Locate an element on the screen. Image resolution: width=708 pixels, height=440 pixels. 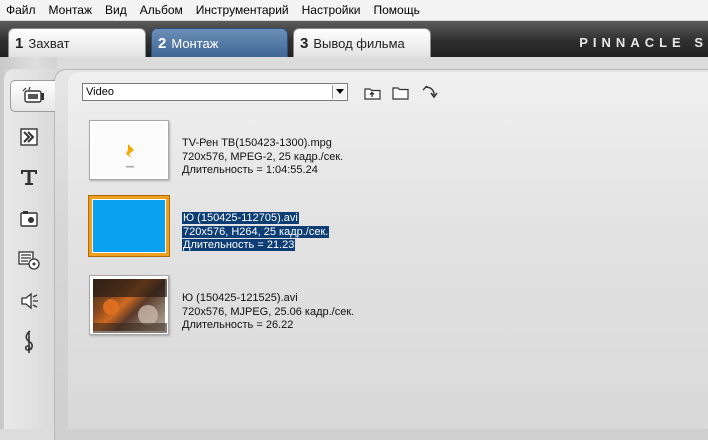
clip-name: Ю (150425-112705).avi is located at coordinates (240, 218).